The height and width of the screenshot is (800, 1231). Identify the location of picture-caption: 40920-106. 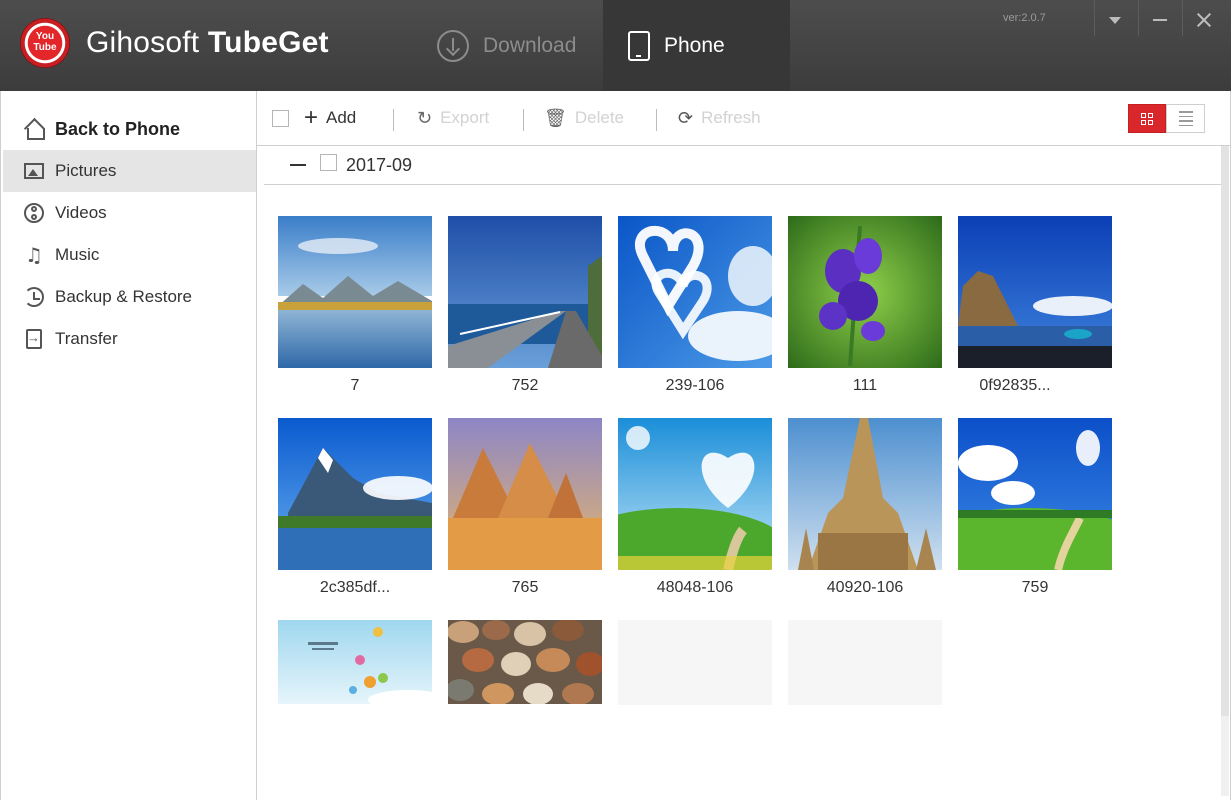
(865, 587).